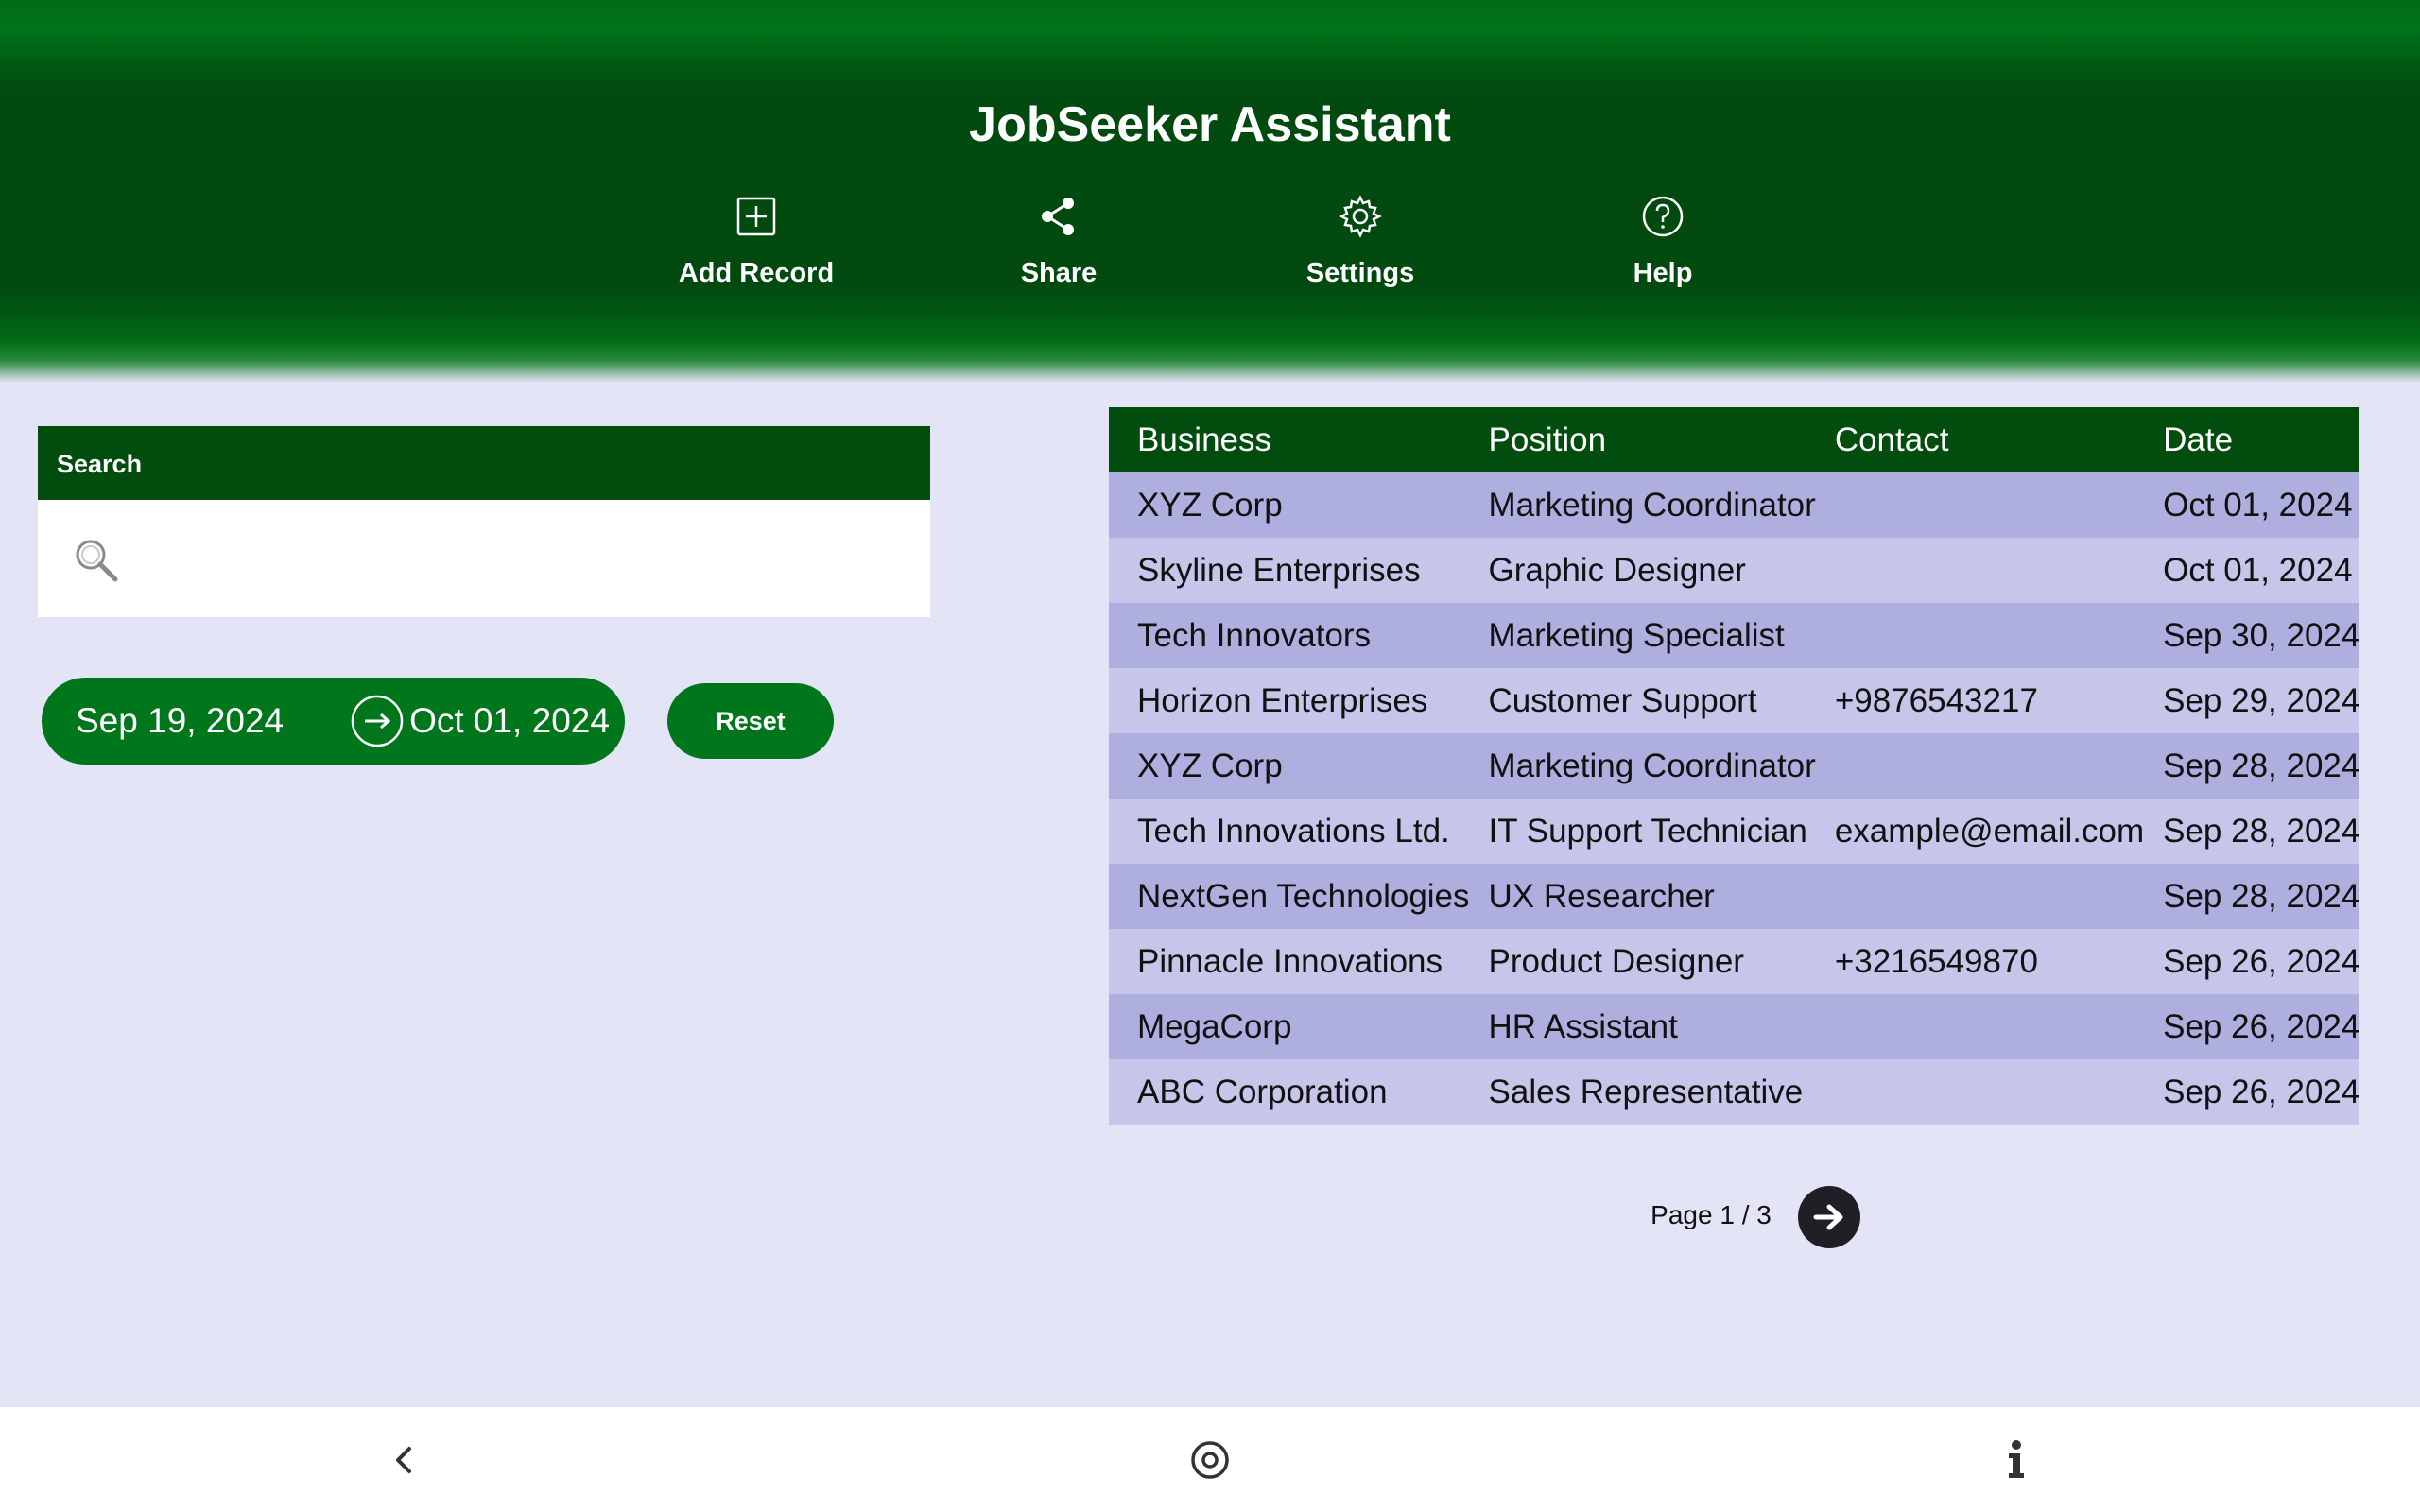 This screenshot has height=1512, width=2420. Describe the element at coordinates (1289, 1092) in the screenshot. I see `cell-business: ABC Corporation` at that location.